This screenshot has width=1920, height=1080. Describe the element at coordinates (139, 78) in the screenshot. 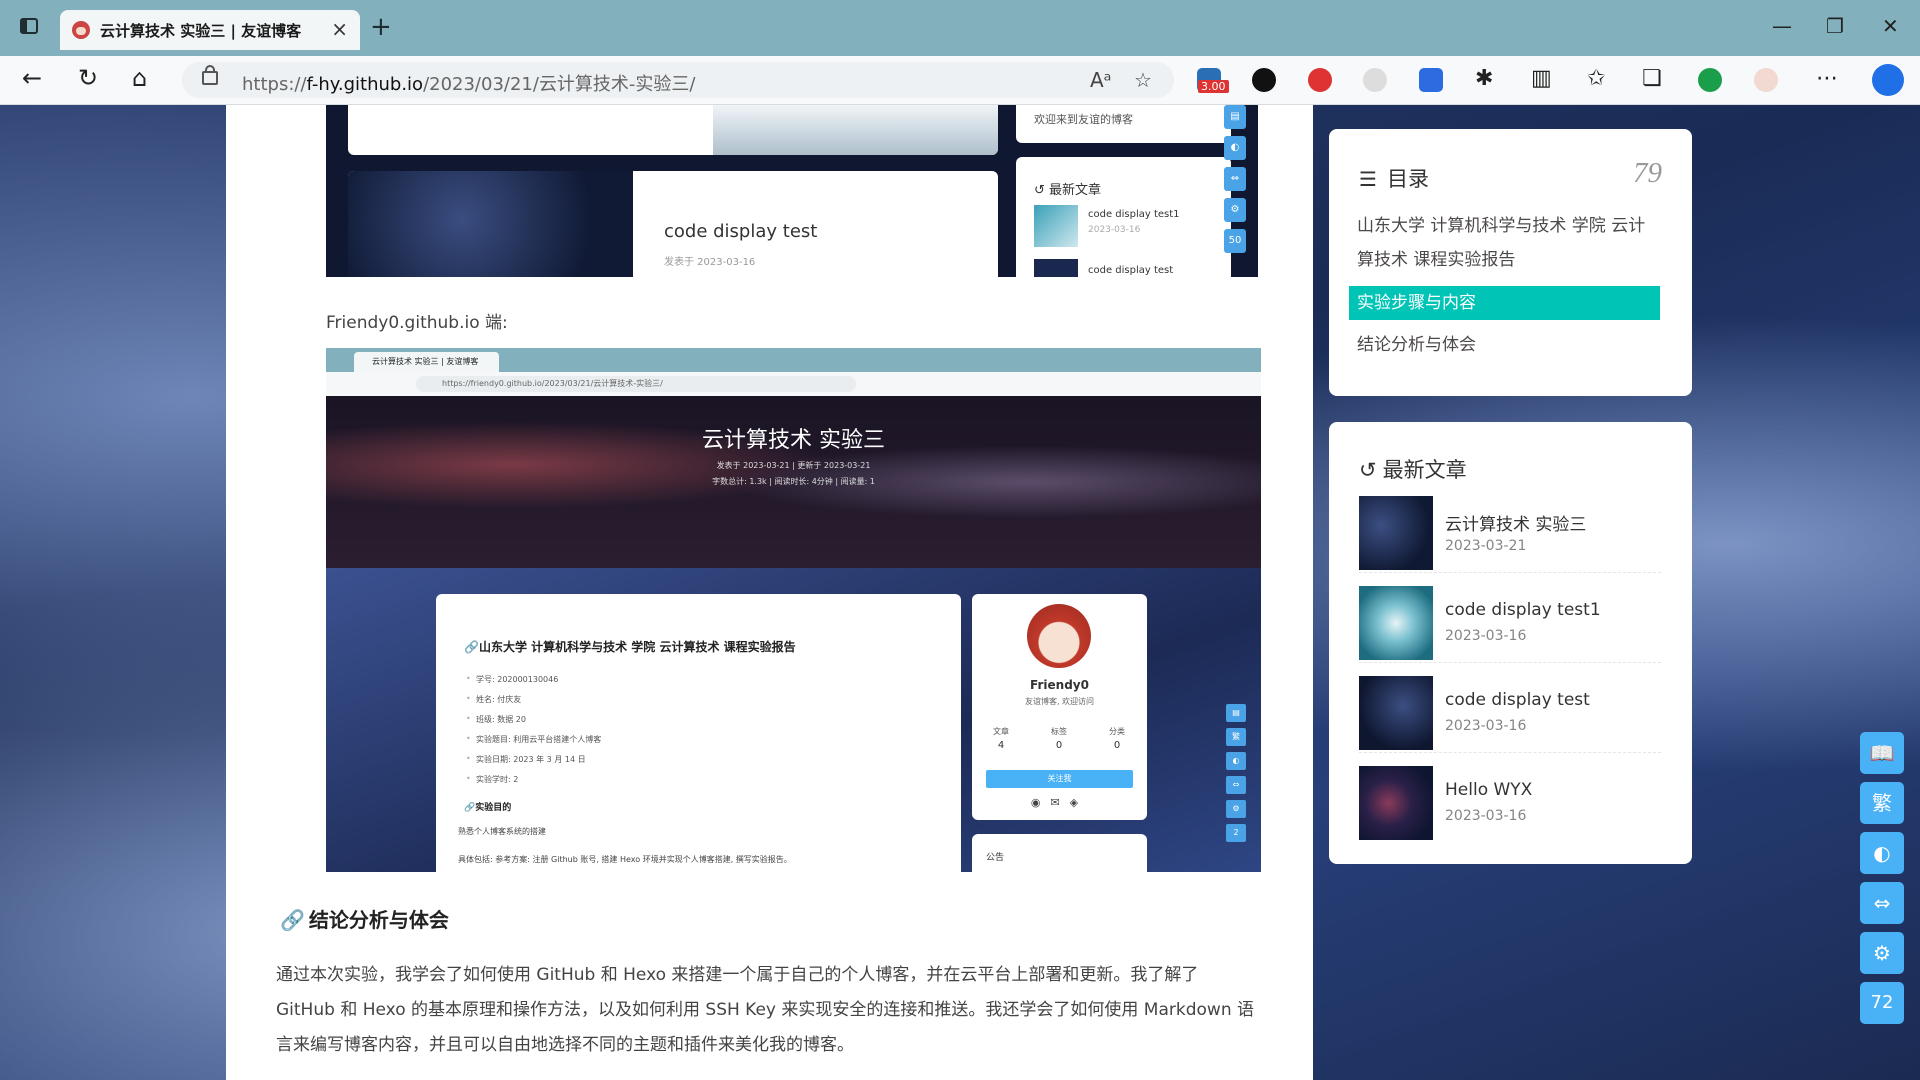

I see `home-icon: ⌂` at that location.